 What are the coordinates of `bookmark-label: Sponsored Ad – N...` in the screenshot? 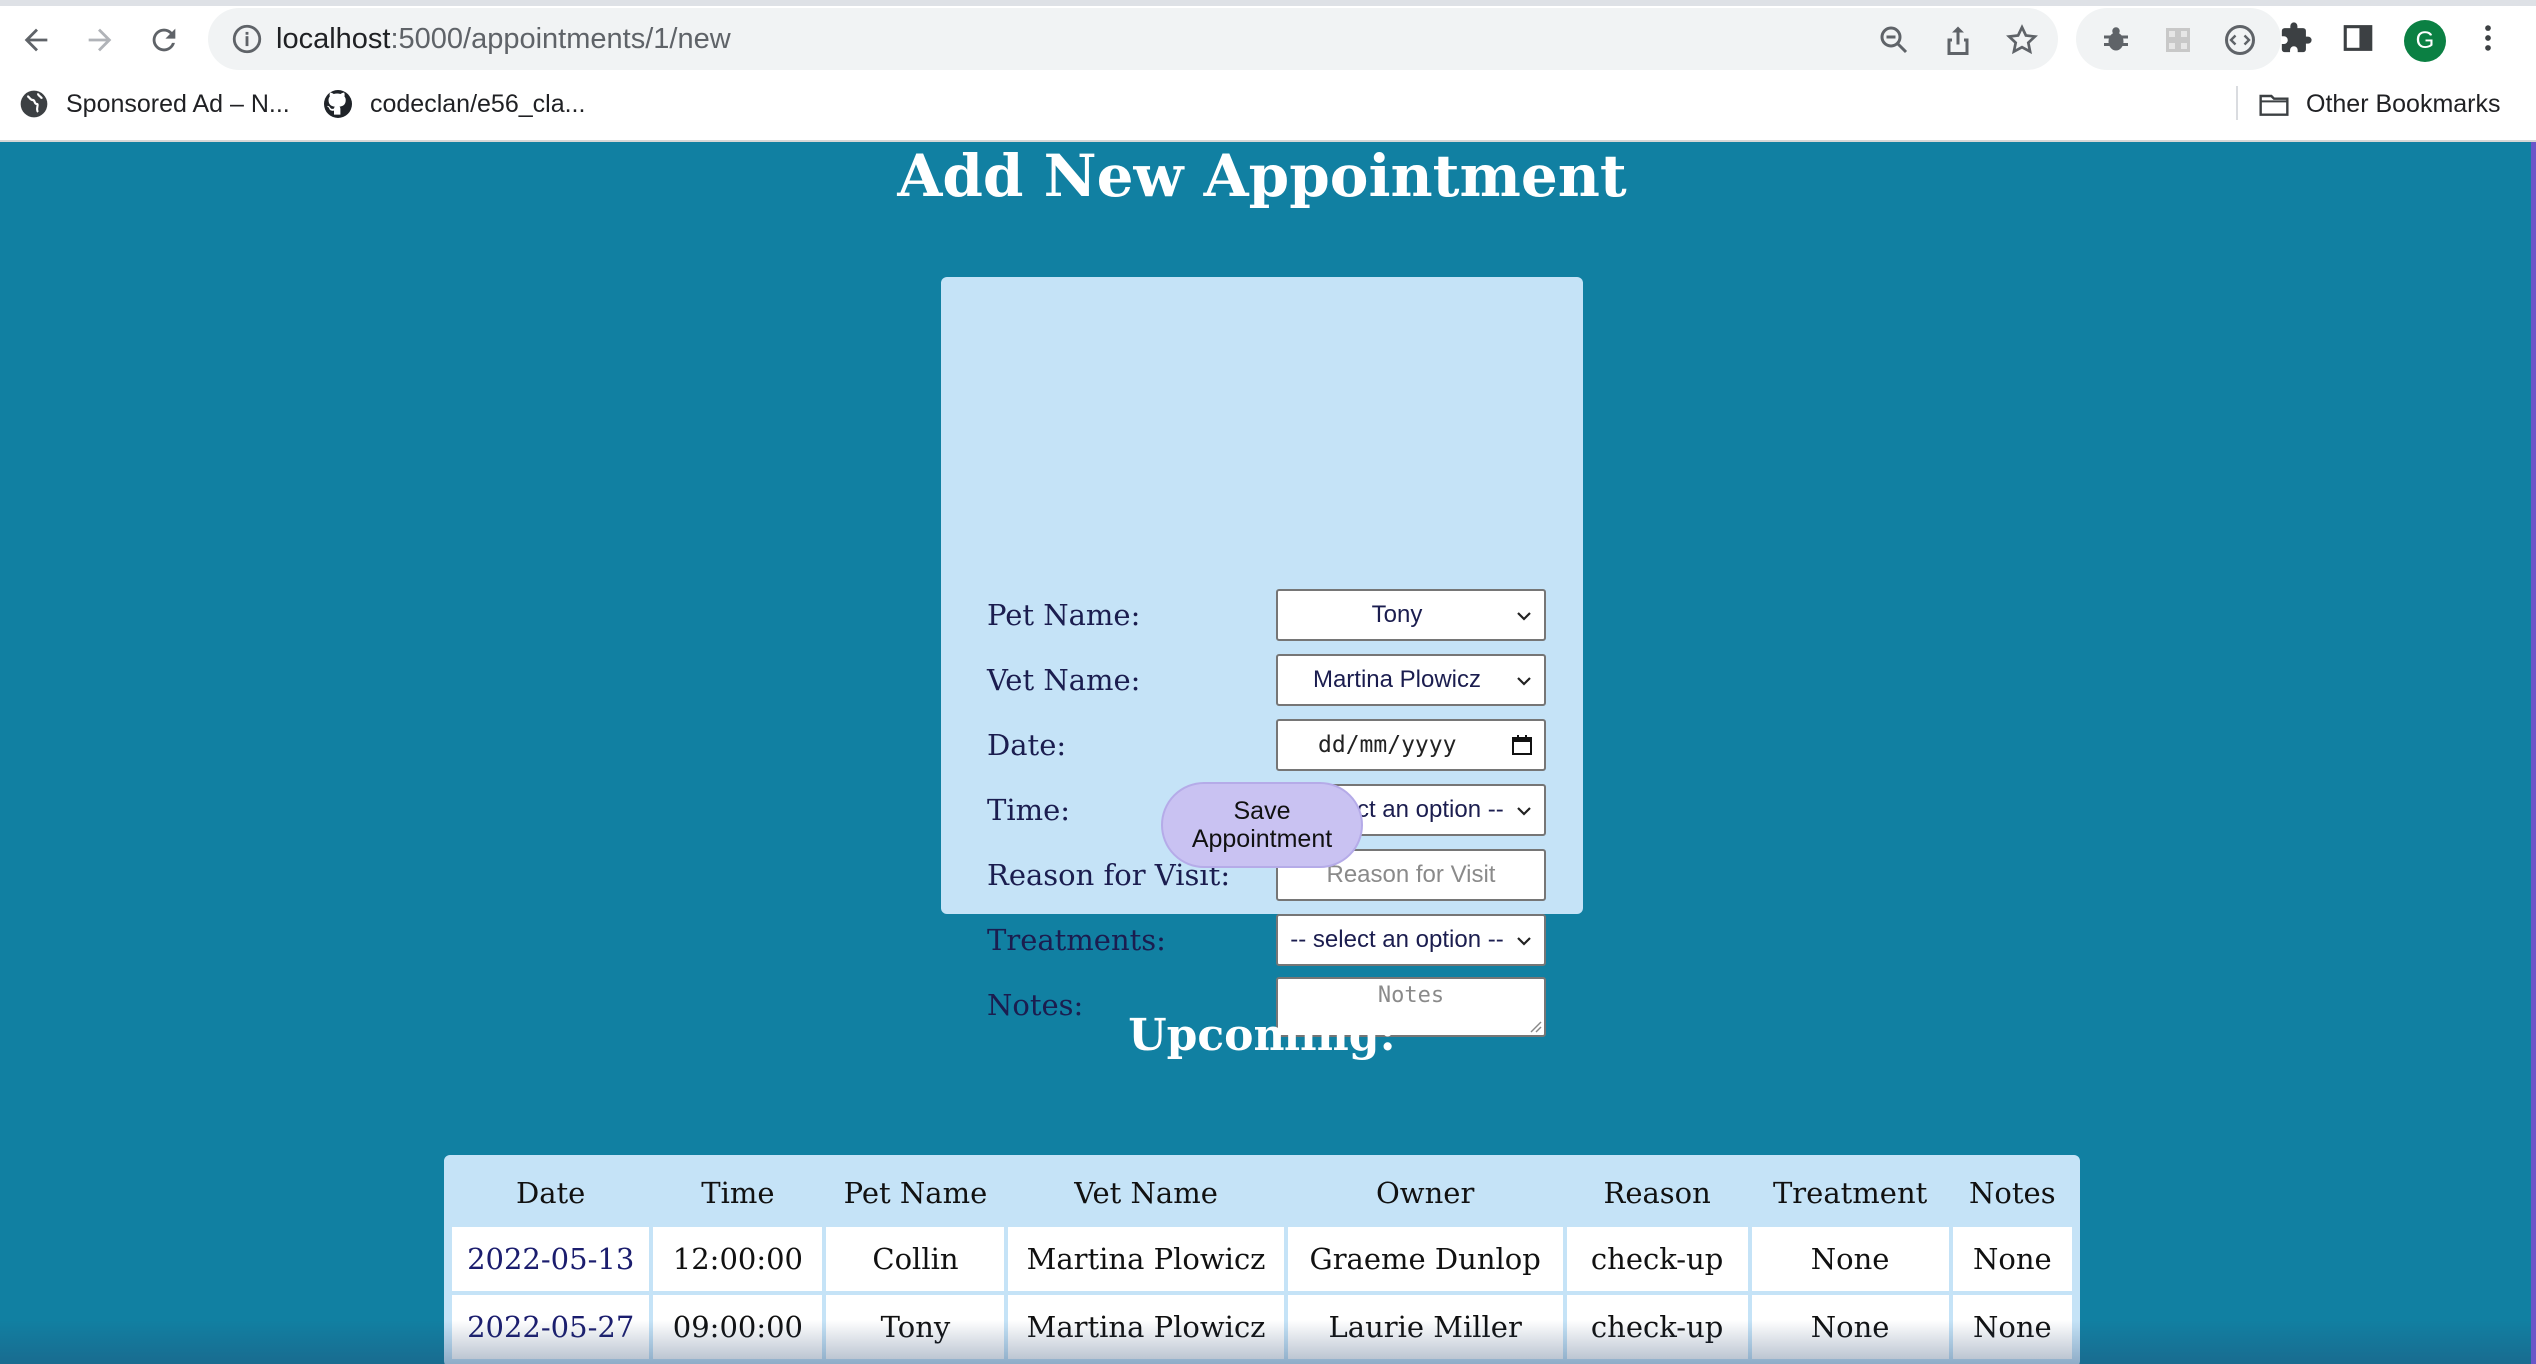 It's located at (178, 103).